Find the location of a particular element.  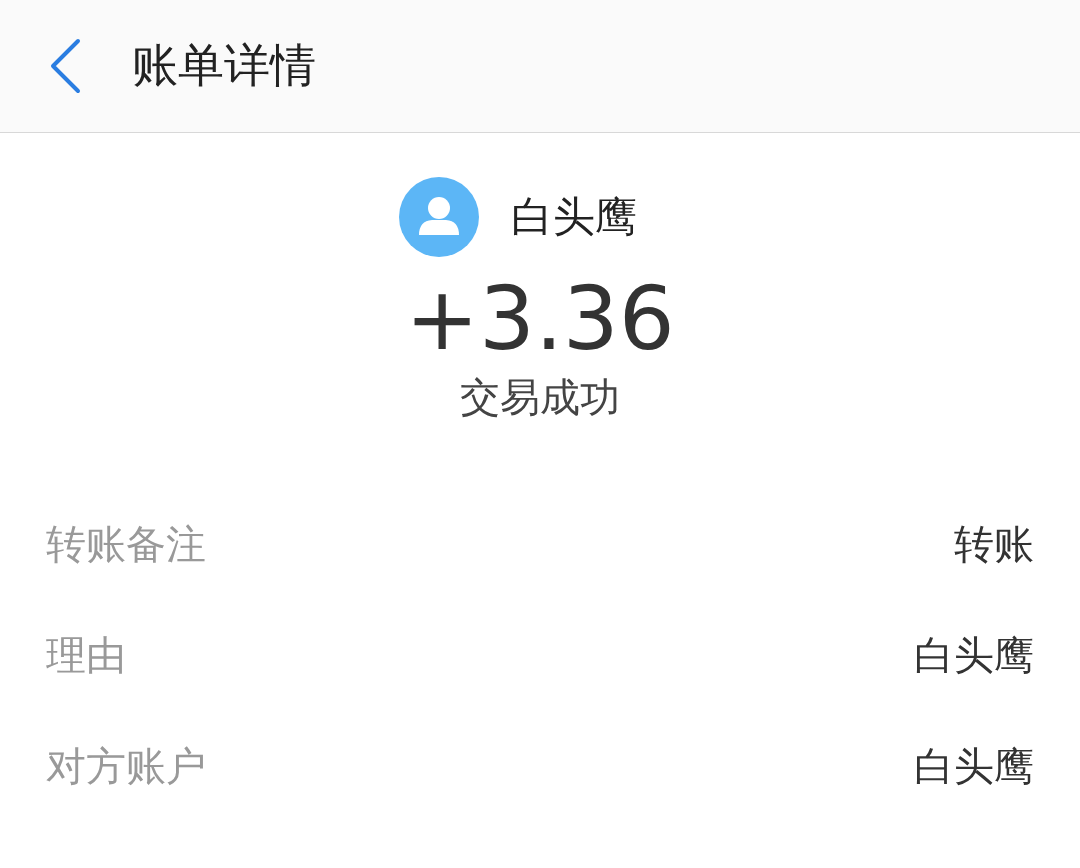

page-title: 账单详情 is located at coordinates (224, 65).